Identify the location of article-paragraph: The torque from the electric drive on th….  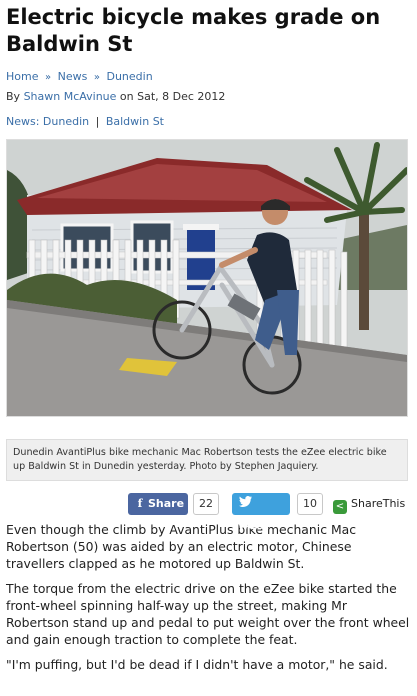
(208, 614).